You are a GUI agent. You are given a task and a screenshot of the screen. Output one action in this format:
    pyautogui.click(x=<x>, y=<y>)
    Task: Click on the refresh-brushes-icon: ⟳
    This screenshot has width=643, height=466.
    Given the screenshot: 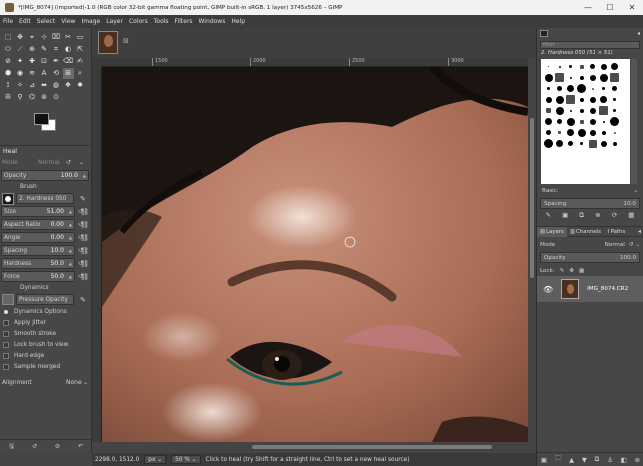 What is the action you would take?
    pyautogui.click(x=614, y=216)
    